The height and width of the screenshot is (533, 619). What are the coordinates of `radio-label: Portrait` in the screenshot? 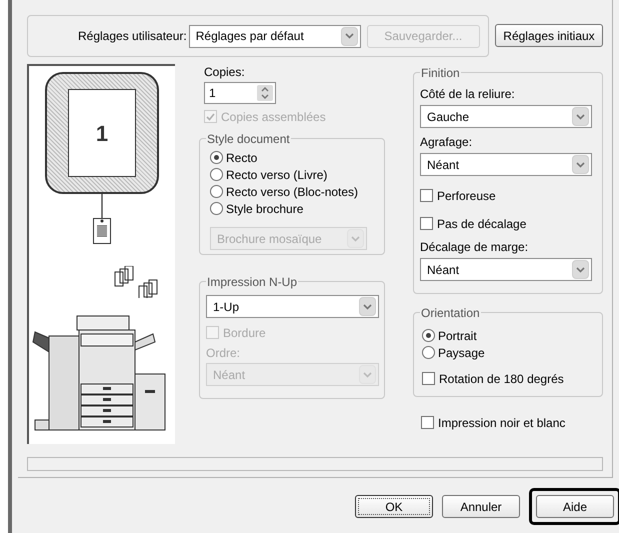 It's located at (457, 336).